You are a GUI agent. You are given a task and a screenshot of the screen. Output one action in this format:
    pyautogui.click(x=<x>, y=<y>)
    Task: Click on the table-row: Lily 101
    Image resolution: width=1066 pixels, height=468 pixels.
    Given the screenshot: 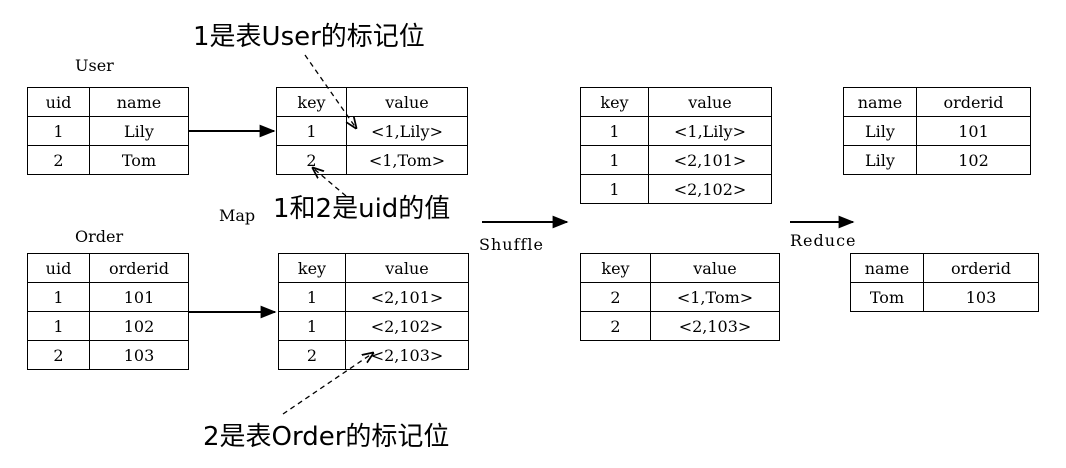 What is the action you would take?
    pyautogui.click(x=937, y=131)
    